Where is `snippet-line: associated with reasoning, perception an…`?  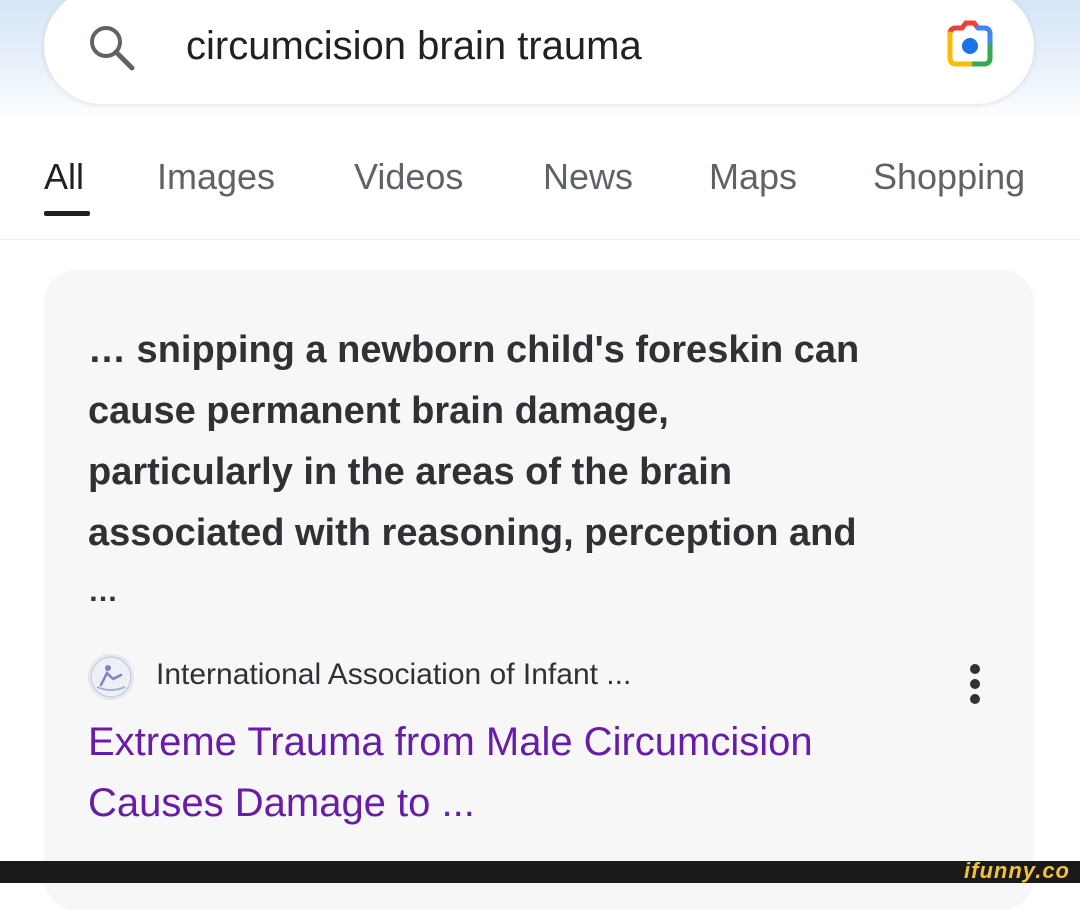 snippet-line: associated with reasoning, perception an… is located at coordinates (472, 533).